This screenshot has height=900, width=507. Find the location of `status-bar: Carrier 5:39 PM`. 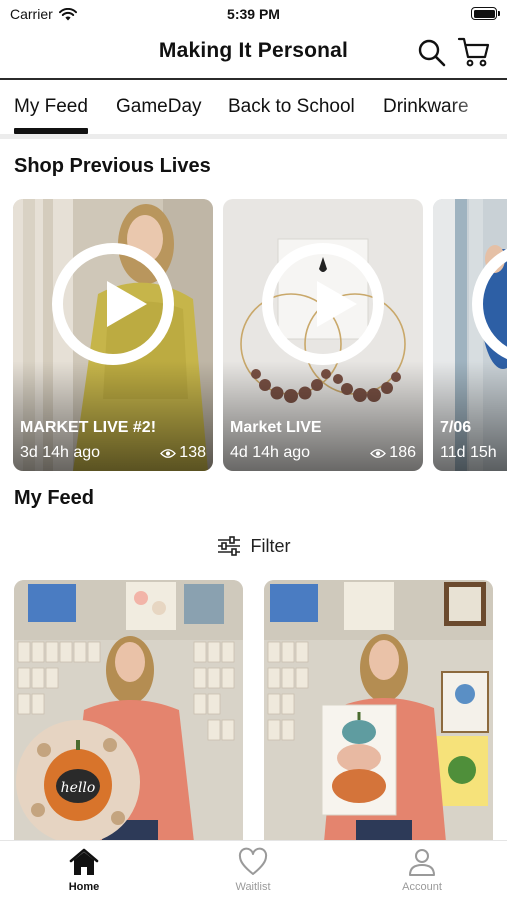

status-bar: Carrier 5:39 PM is located at coordinates (253, 14).